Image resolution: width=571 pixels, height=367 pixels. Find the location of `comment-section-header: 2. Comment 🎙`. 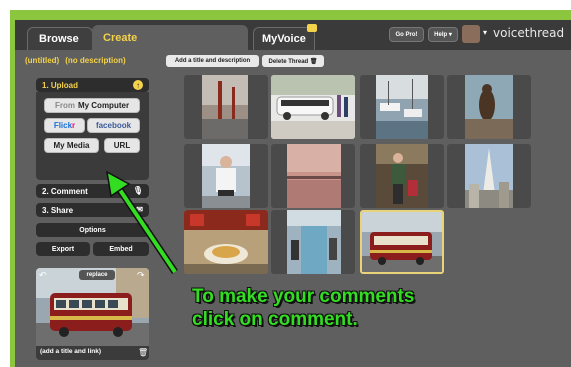

comment-section-header: 2. Comment 🎙 is located at coordinates (92, 191).